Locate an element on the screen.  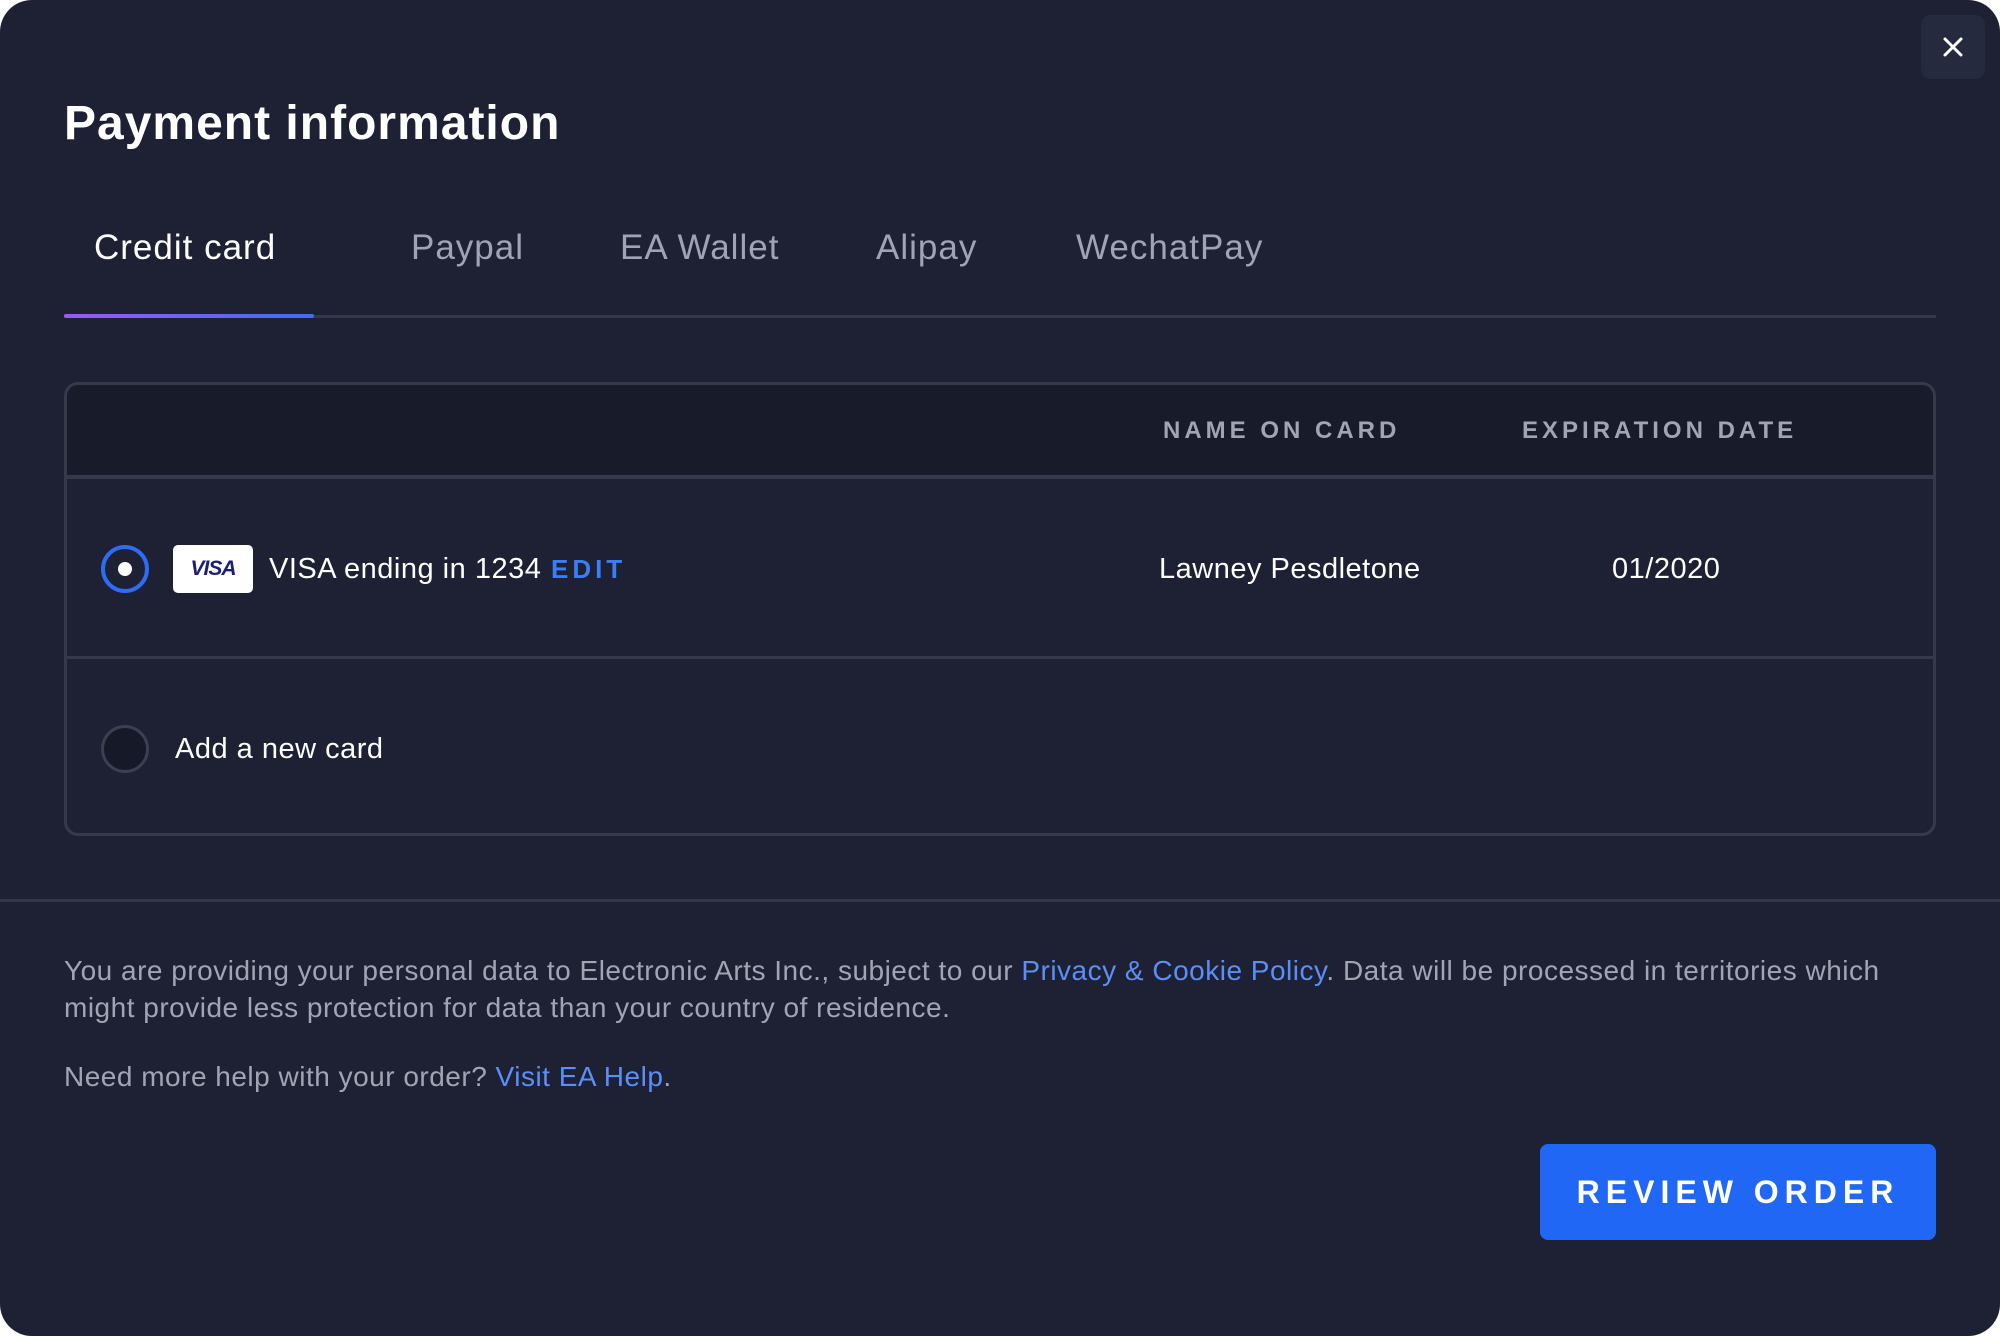
column-header-expiration-date: EXPIRATION DATE is located at coordinates (1660, 430).